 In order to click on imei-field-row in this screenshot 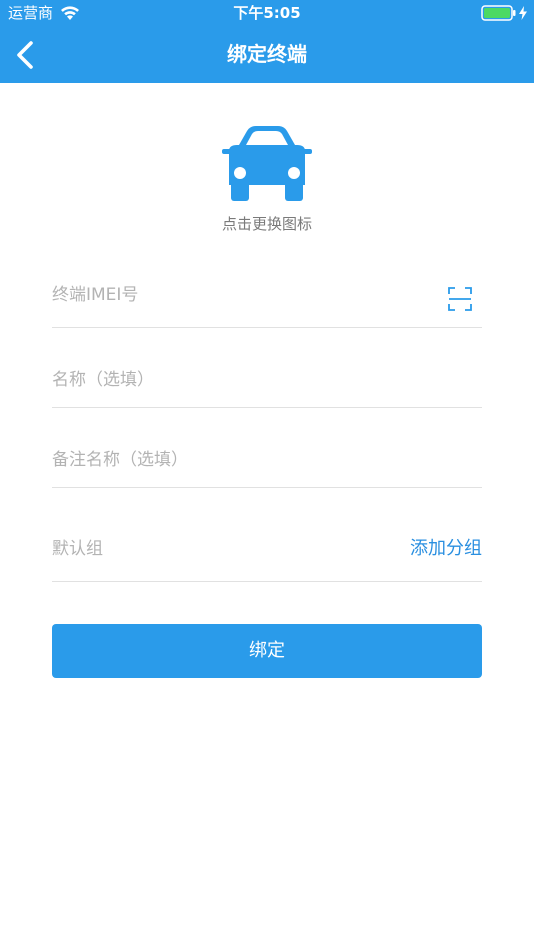, I will do `click(267, 295)`.